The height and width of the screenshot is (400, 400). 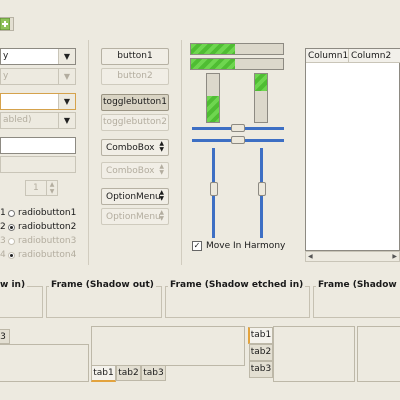 I want to click on radio-item-1: 1 radiobutton1, so click(x=45, y=213).